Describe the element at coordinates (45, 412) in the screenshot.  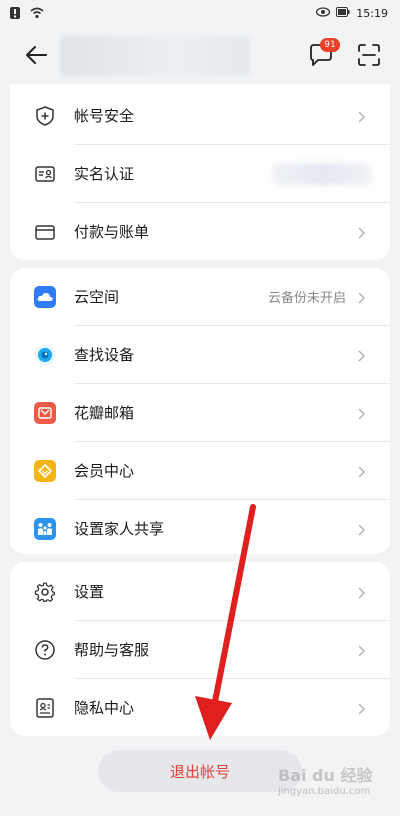
I see `mail-icon` at that location.